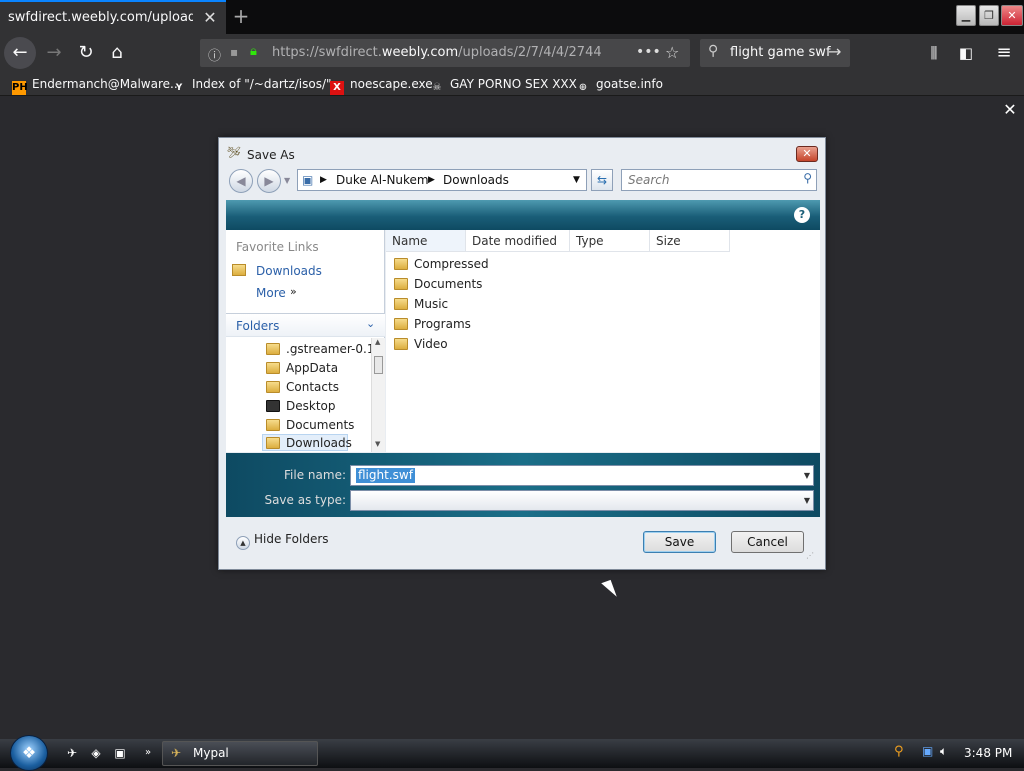 This screenshot has height=771, width=1024. What do you see at coordinates (305, 325) in the screenshot?
I see `folders-header: Folders ⌄` at bounding box center [305, 325].